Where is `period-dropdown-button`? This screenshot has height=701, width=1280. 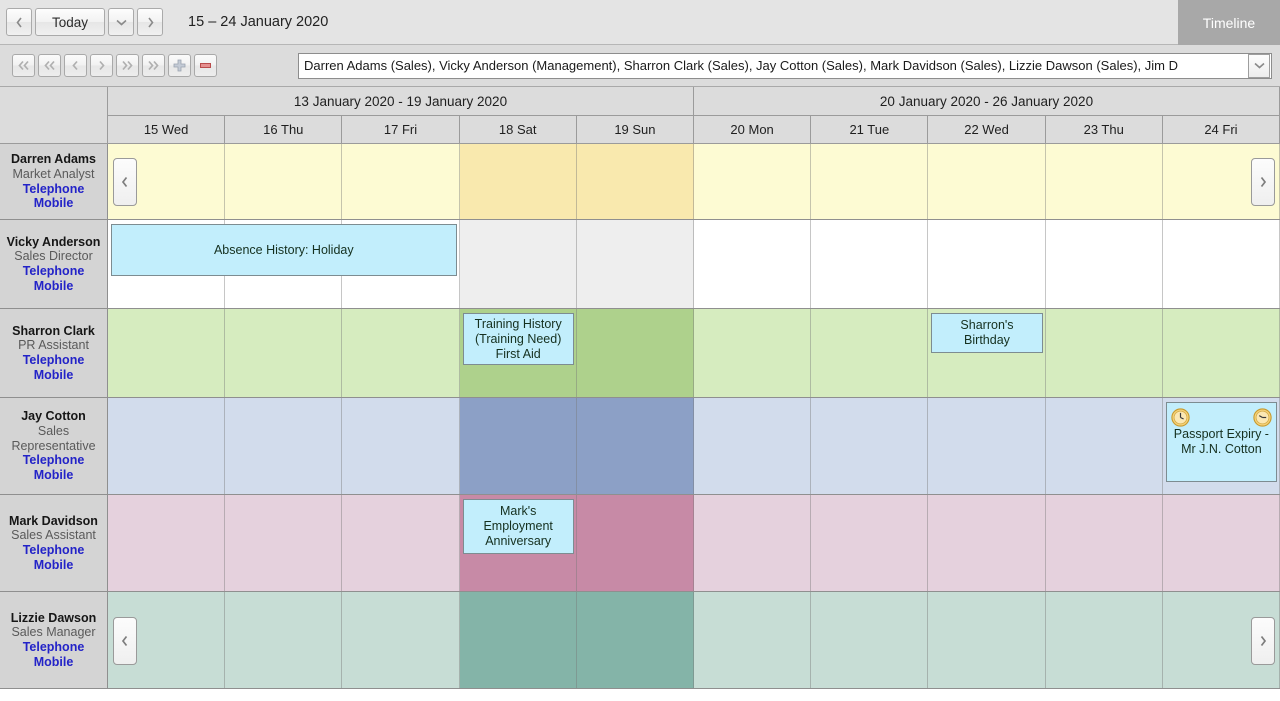
period-dropdown-button is located at coordinates (121, 22).